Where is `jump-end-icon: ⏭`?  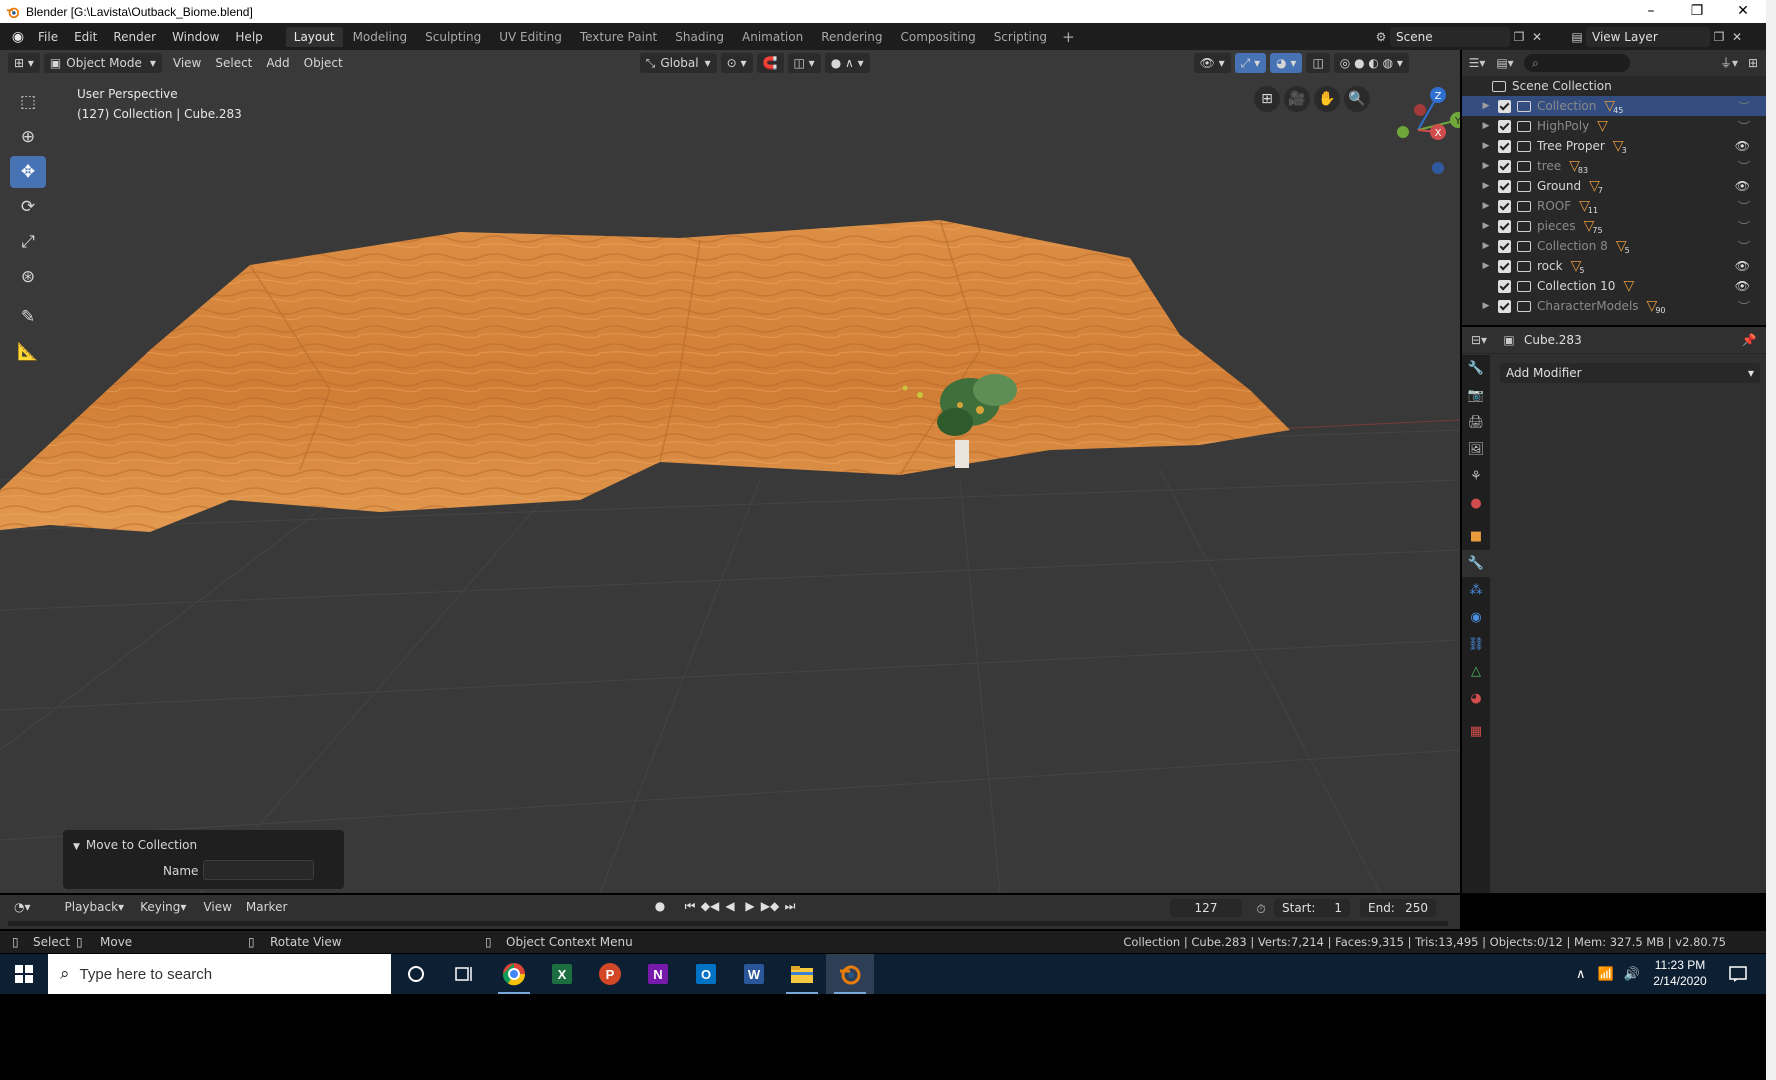 jump-end-icon: ⏭ is located at coordinates (790, 906).